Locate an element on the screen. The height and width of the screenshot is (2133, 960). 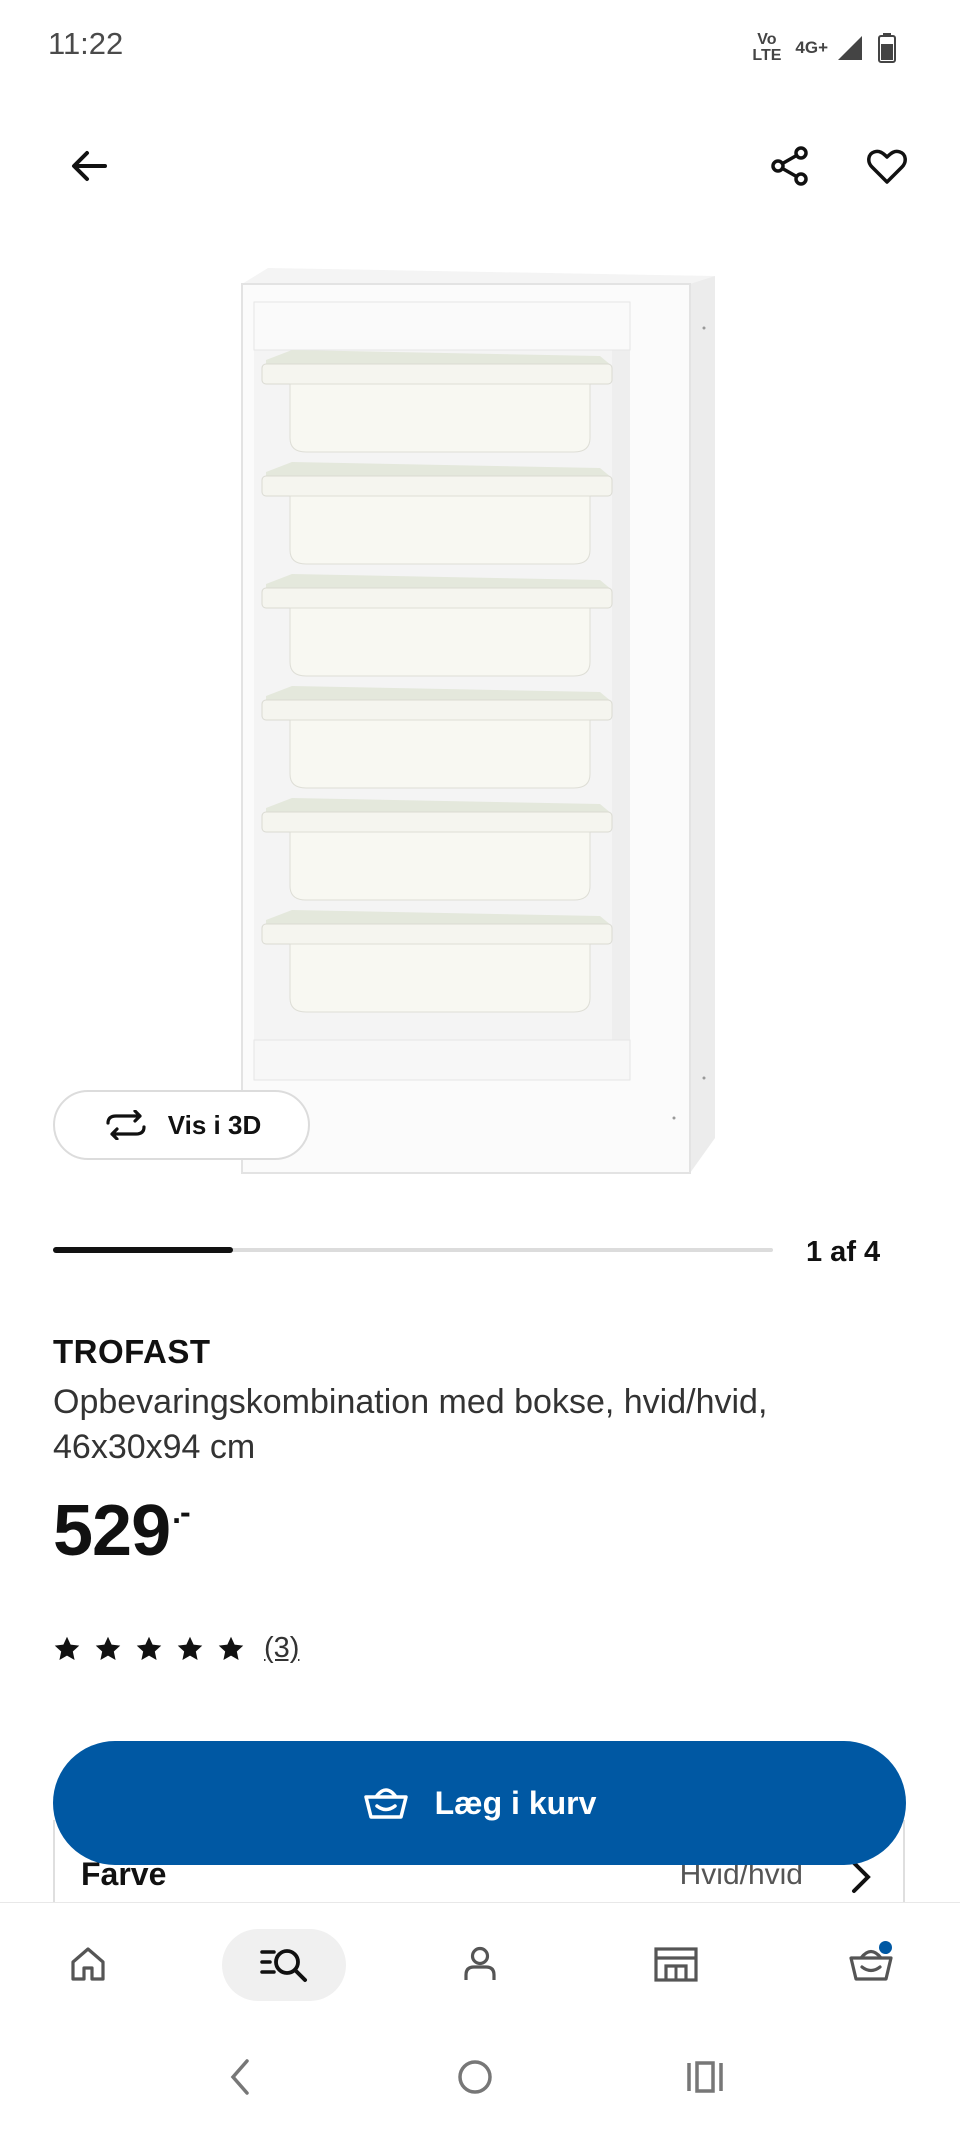
home-icon is located at coordinates (88, 1964).